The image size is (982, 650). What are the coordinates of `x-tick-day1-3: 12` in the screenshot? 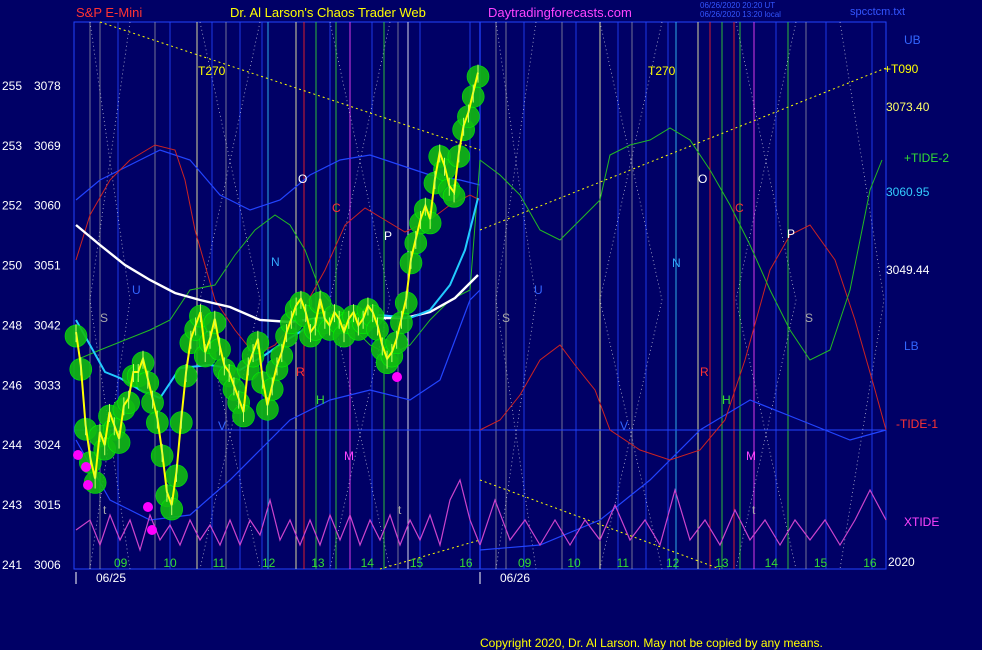 It's located at (269, 563).